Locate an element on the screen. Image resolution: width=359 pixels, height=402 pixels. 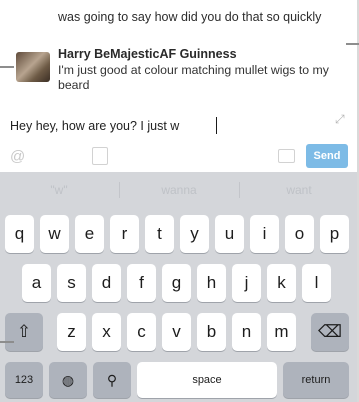
predictive-suggestions: "w" wanna want is located at coordinates (178, 190).